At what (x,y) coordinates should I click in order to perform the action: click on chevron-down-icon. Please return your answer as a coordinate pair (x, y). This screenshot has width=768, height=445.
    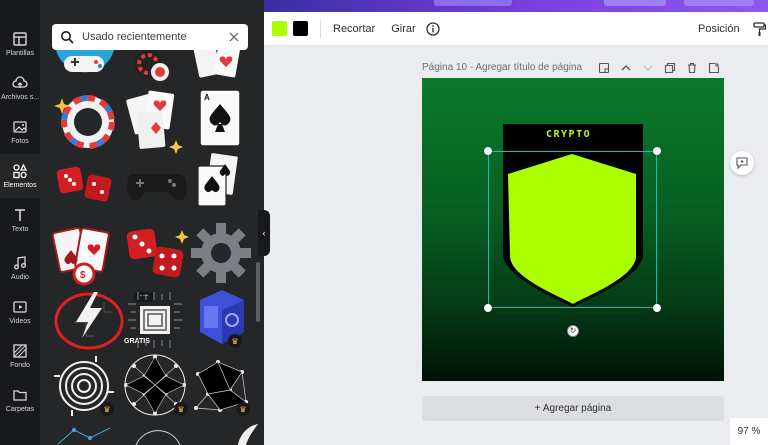
    Looking at the image, I should click on (648, 68).